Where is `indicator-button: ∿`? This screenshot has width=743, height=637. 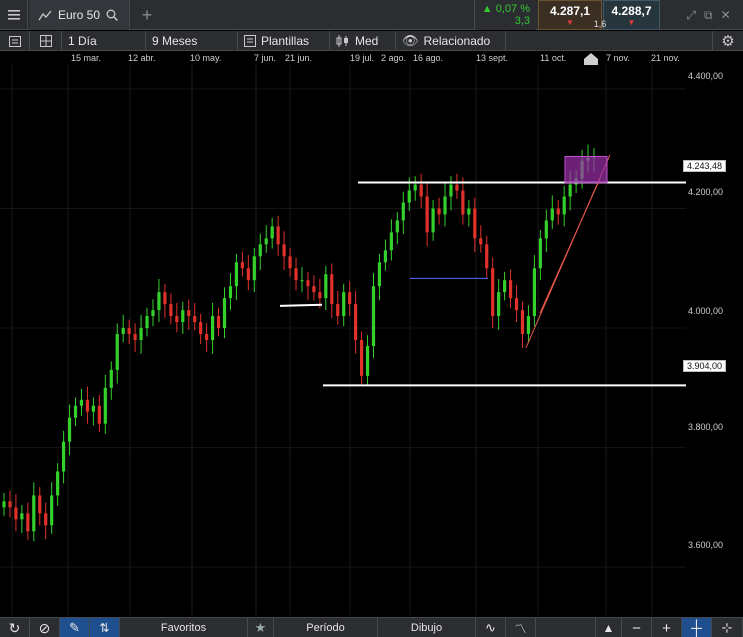 indicator-button: ∿ is located at coordinates (491, 627).